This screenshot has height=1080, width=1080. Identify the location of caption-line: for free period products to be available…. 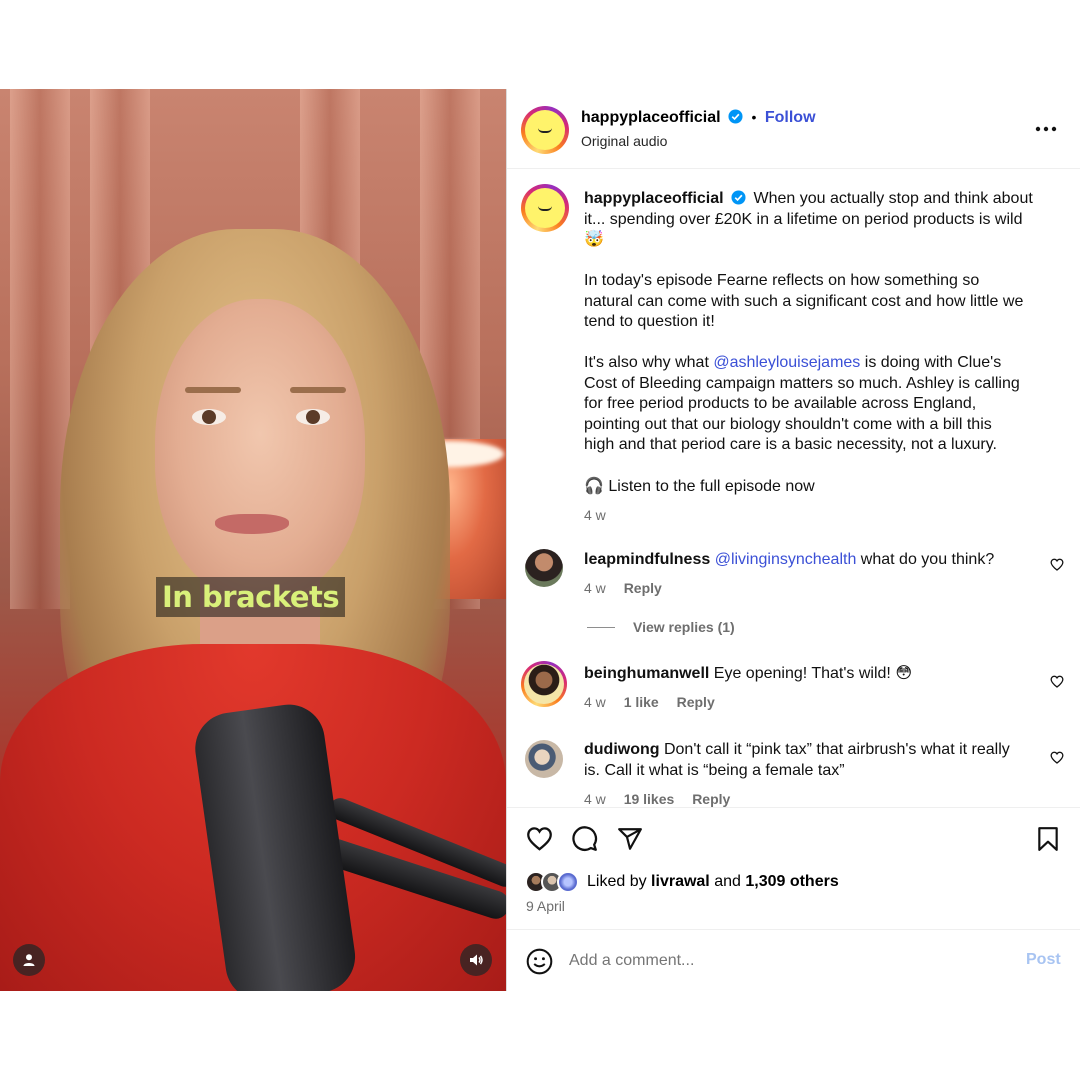
(780, 404).